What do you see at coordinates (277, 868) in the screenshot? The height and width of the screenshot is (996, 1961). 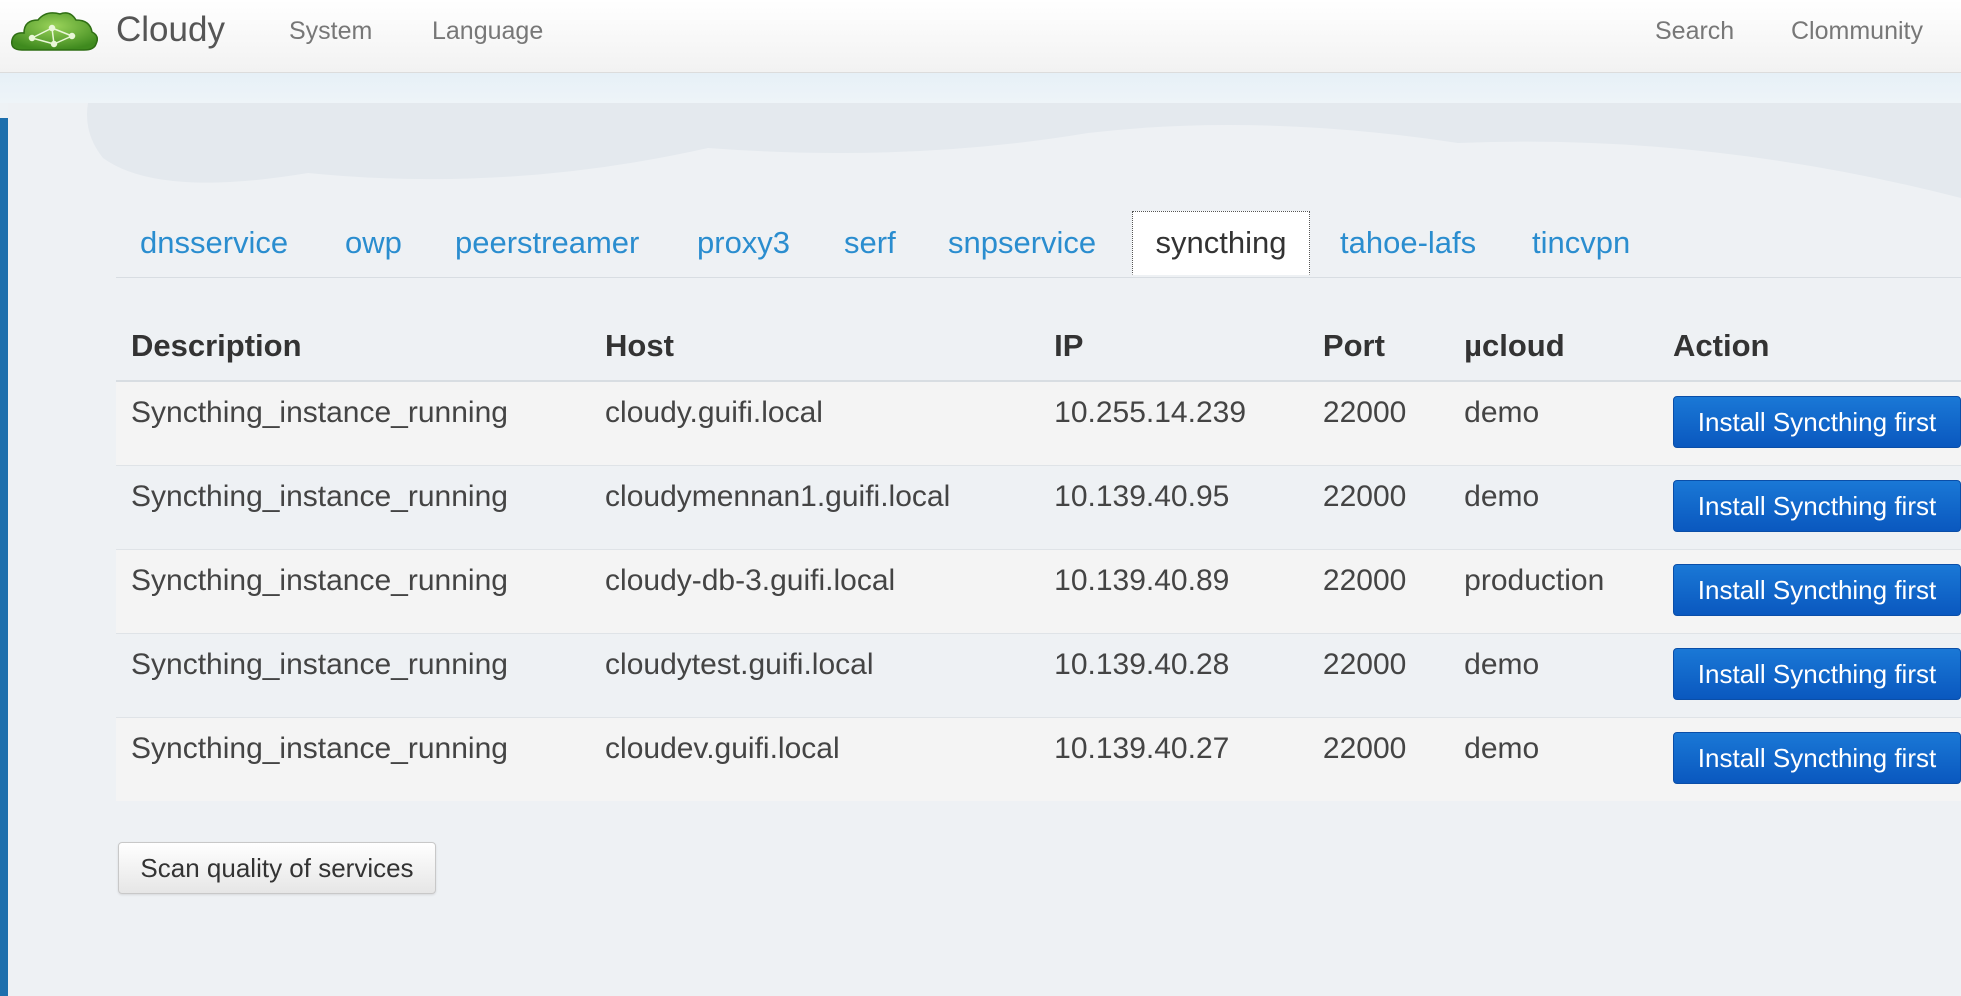 I see `scan-quality-button: Scan quality of services` at bounding box center [277, 868].